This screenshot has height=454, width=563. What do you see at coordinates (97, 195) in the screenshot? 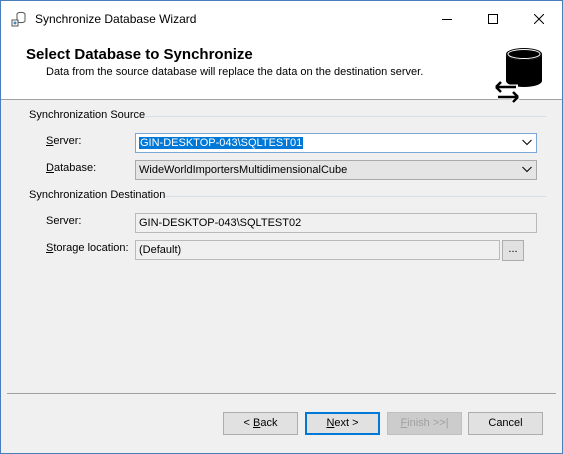
I see `destination-section-label: Synchronization Destination` at bounding box center [97, 195].